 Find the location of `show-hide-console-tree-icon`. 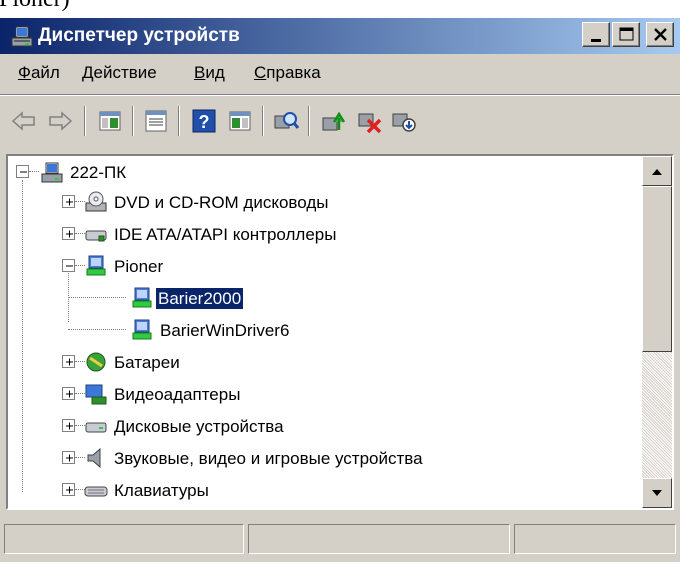

show-hide-console-tree-icon is located at coordinates (110, 121).